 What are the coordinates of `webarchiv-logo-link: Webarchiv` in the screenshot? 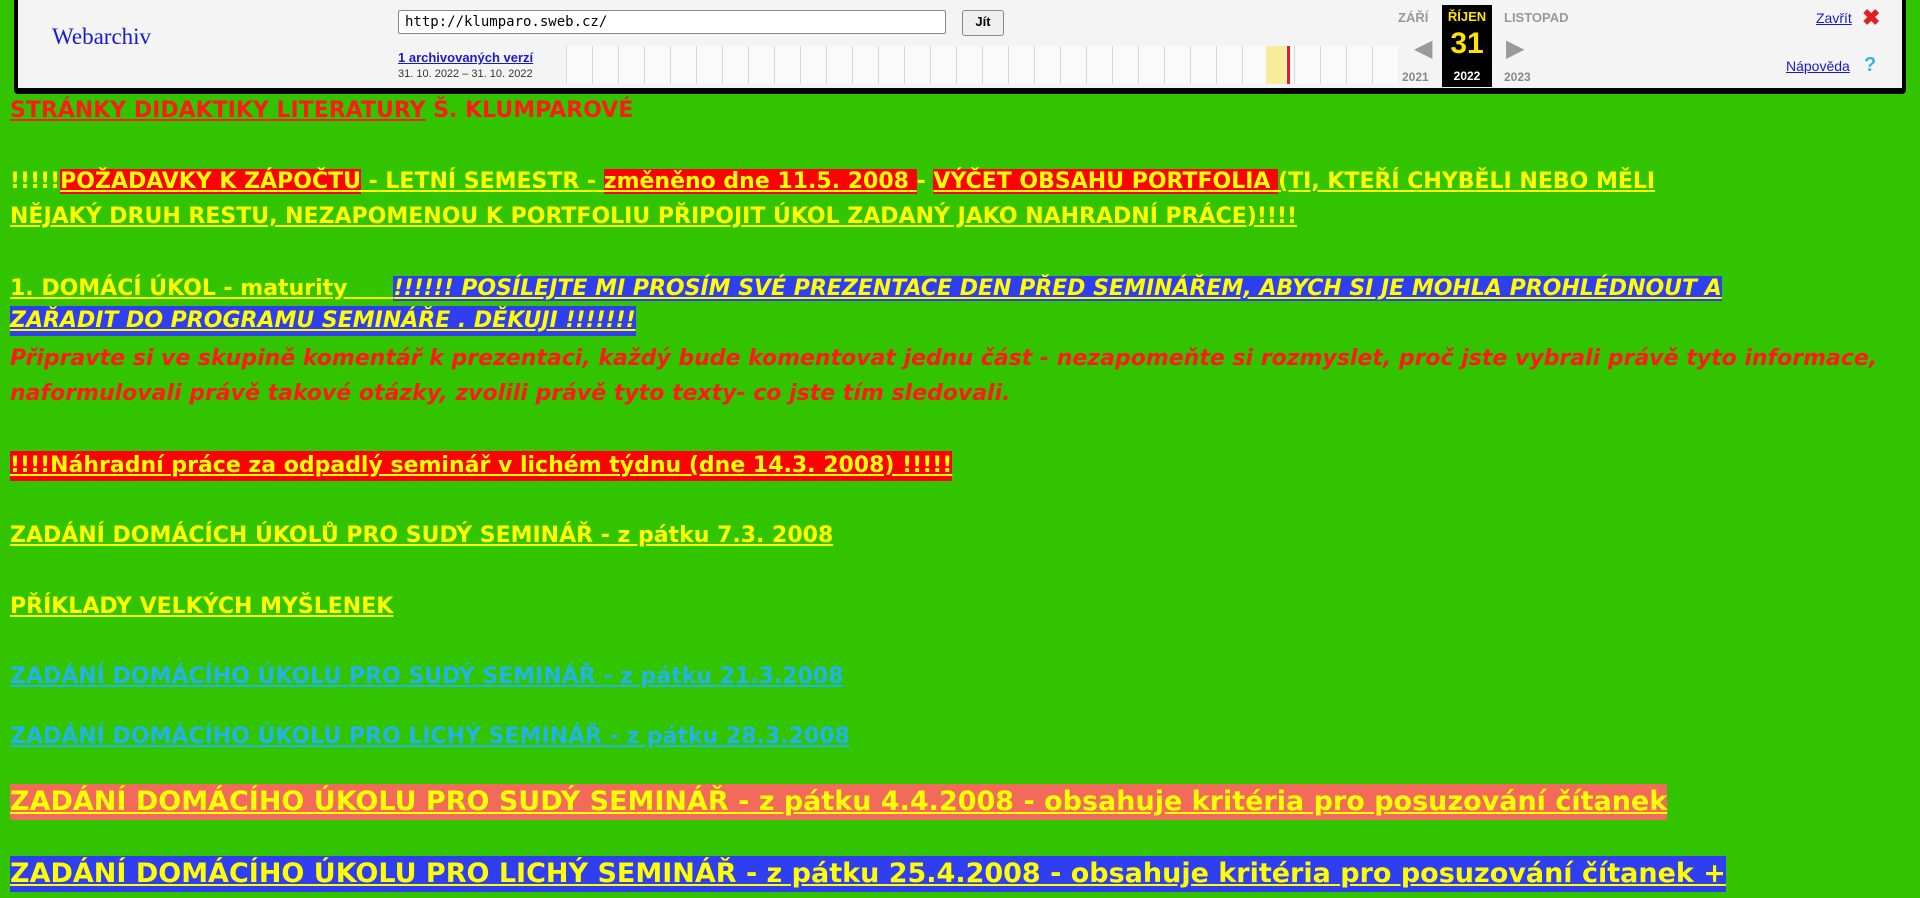 It's located at (101, 37).